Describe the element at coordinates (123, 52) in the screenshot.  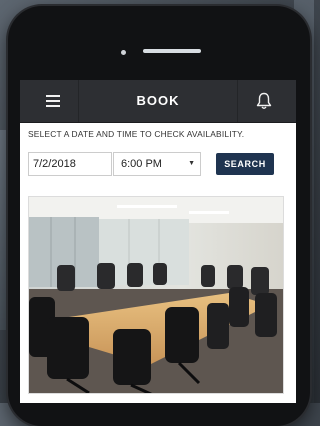
I see `front-camera` at that location.